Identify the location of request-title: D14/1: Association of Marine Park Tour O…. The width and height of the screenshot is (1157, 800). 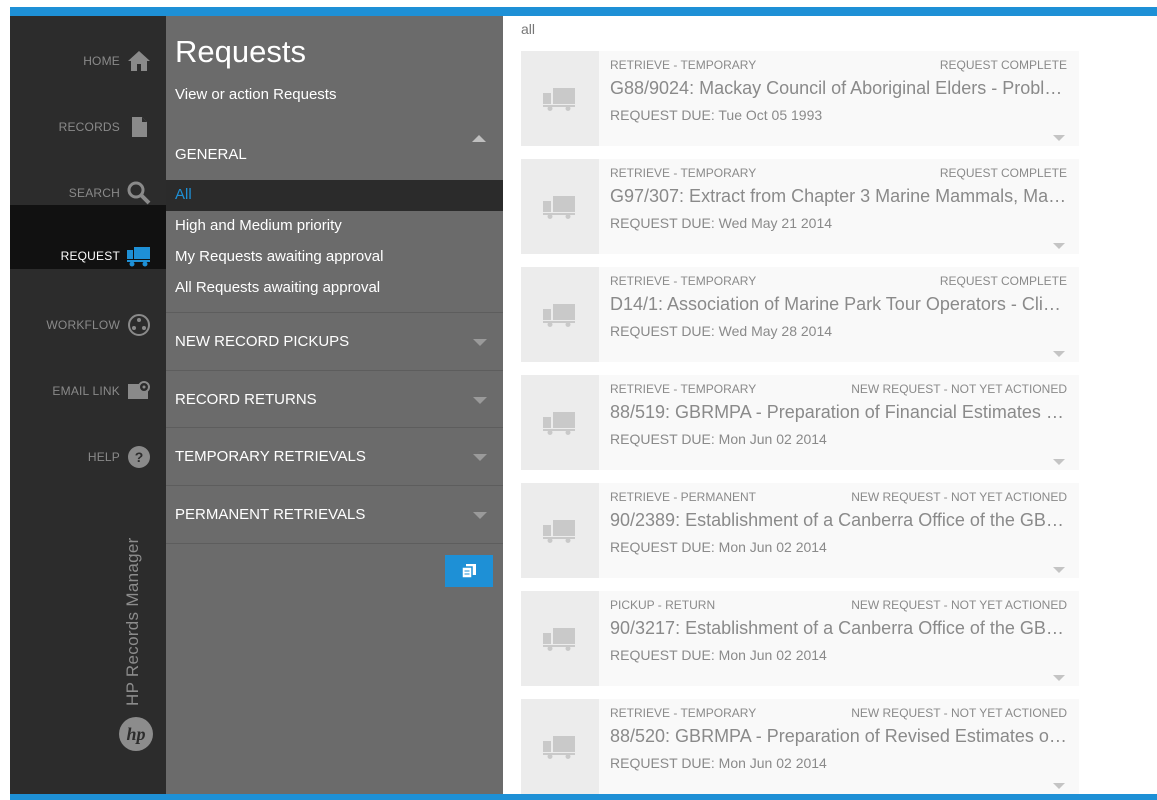
(839, 304).